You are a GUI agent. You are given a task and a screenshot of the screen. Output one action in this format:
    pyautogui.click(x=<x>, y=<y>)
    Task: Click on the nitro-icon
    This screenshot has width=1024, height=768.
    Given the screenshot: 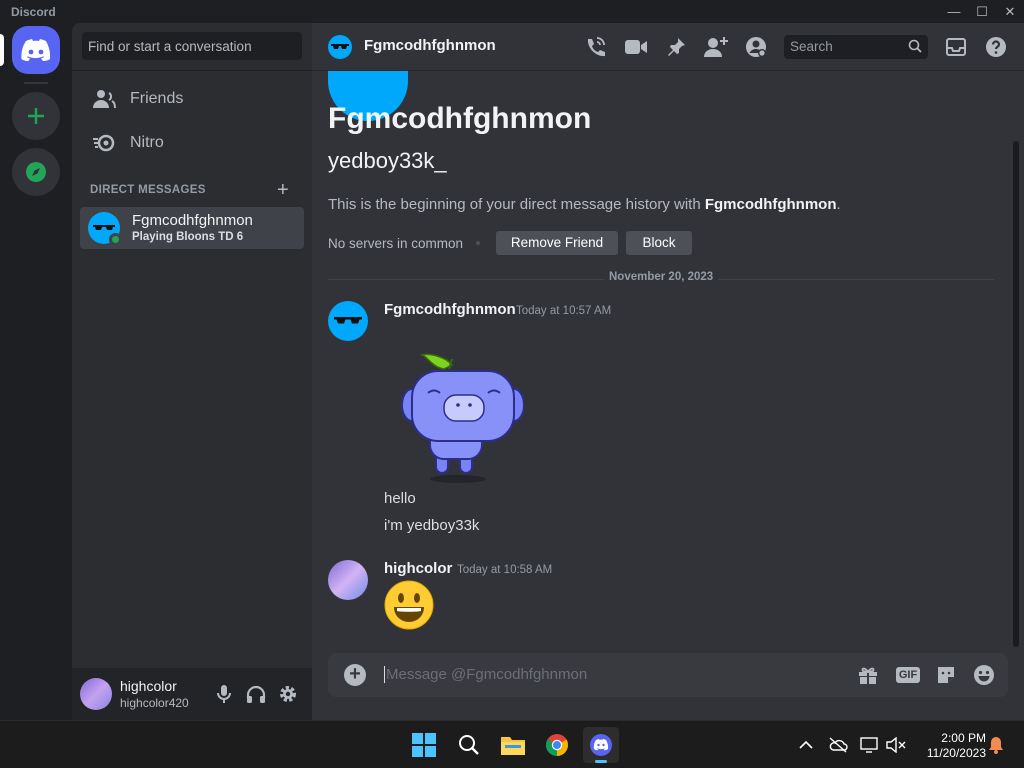 What is the action you would take?
    pyautogui.click(x=104, y=143)
    